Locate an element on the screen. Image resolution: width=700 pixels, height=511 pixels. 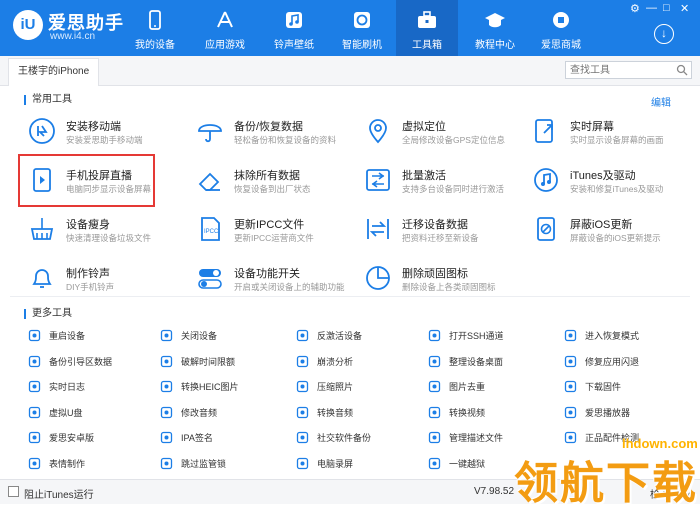
more-tool-backup-boot: 备份引导区数据 is located at coordinates (88, 361).